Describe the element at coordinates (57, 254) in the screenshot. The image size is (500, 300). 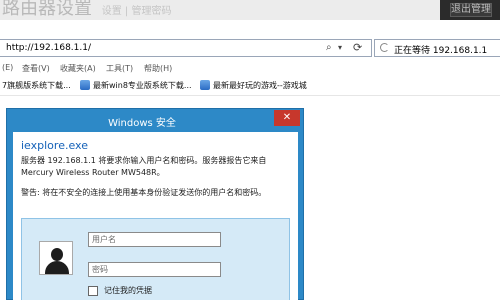
I see `avatar-head` at that location.